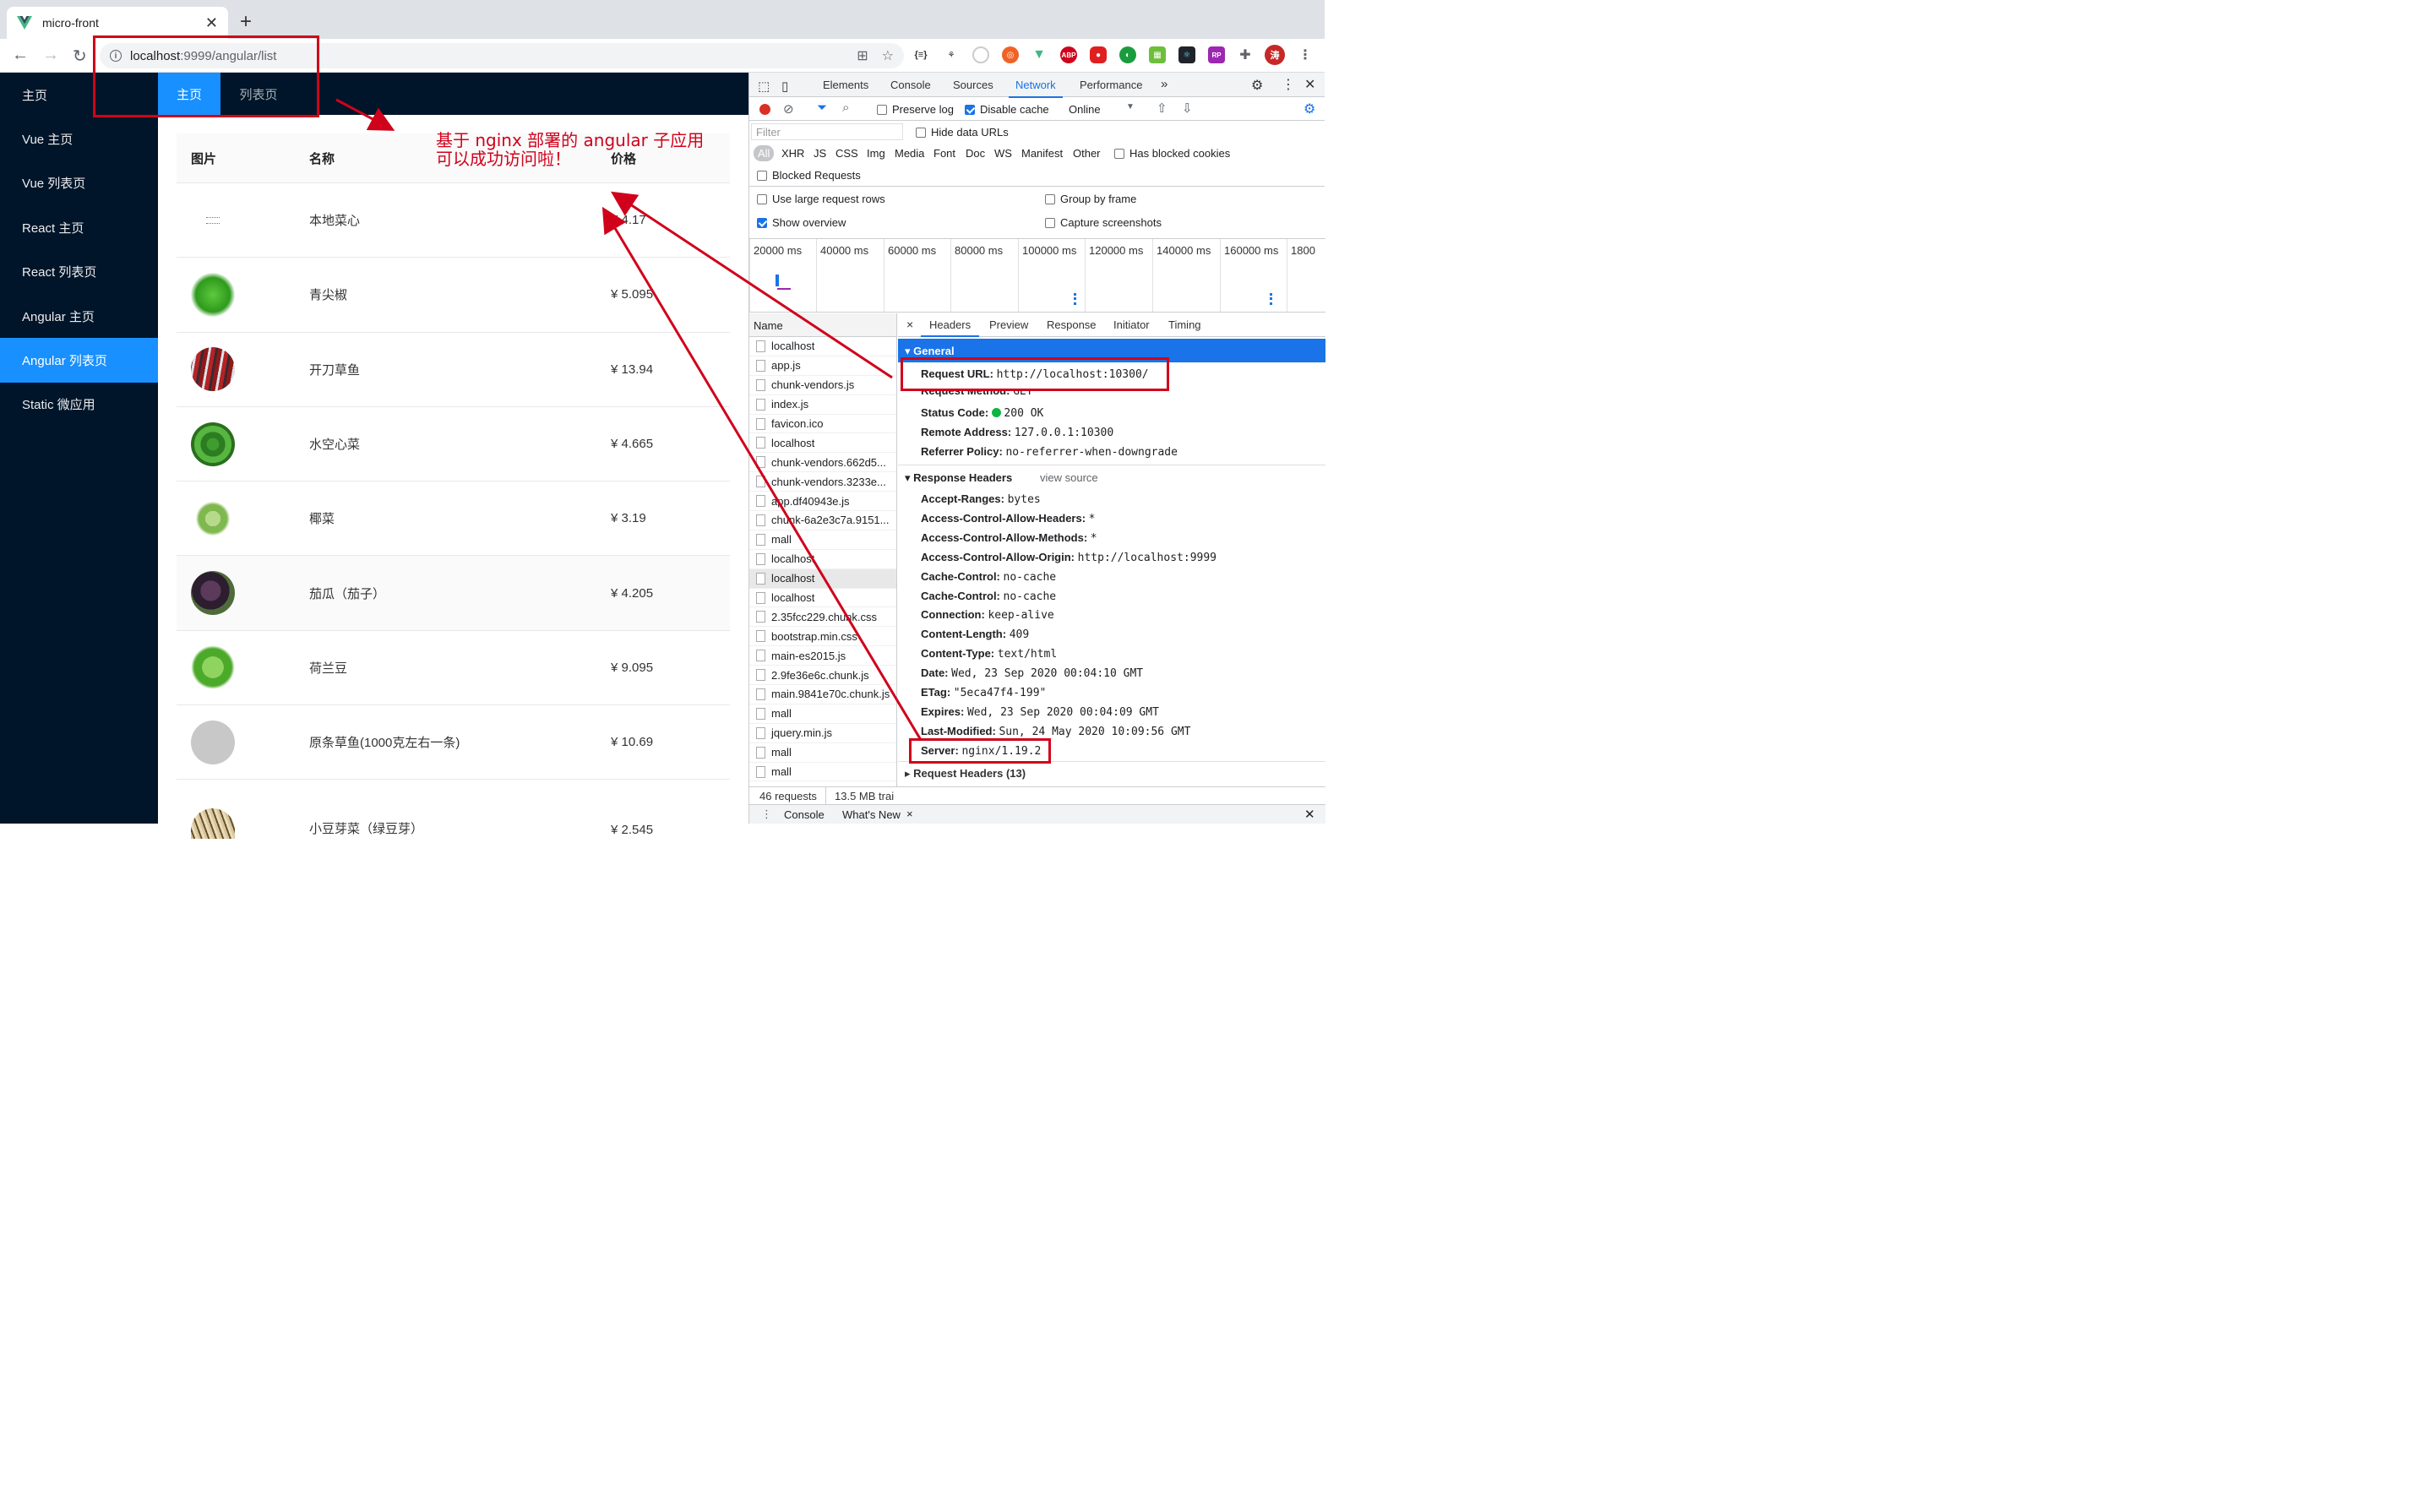 The image size is (2433, 1512). Describe the element at coordinates (632, 831) in the screenshot. I see `product-price: ¥ 2.545` at that location.